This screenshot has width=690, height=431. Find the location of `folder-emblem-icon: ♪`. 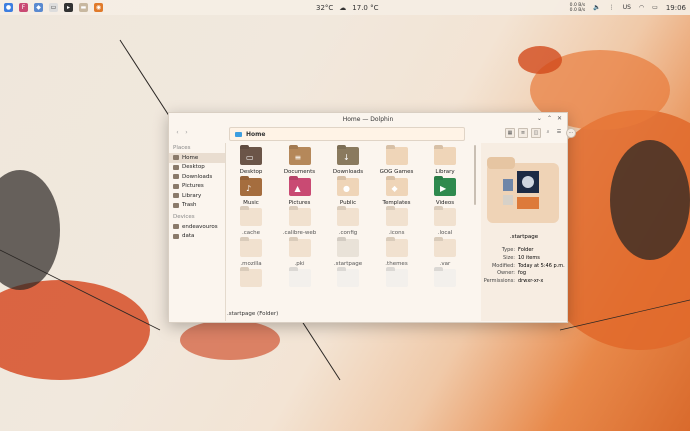

folder-emblem-icon: ♪ is located at coordinates (249, 188).